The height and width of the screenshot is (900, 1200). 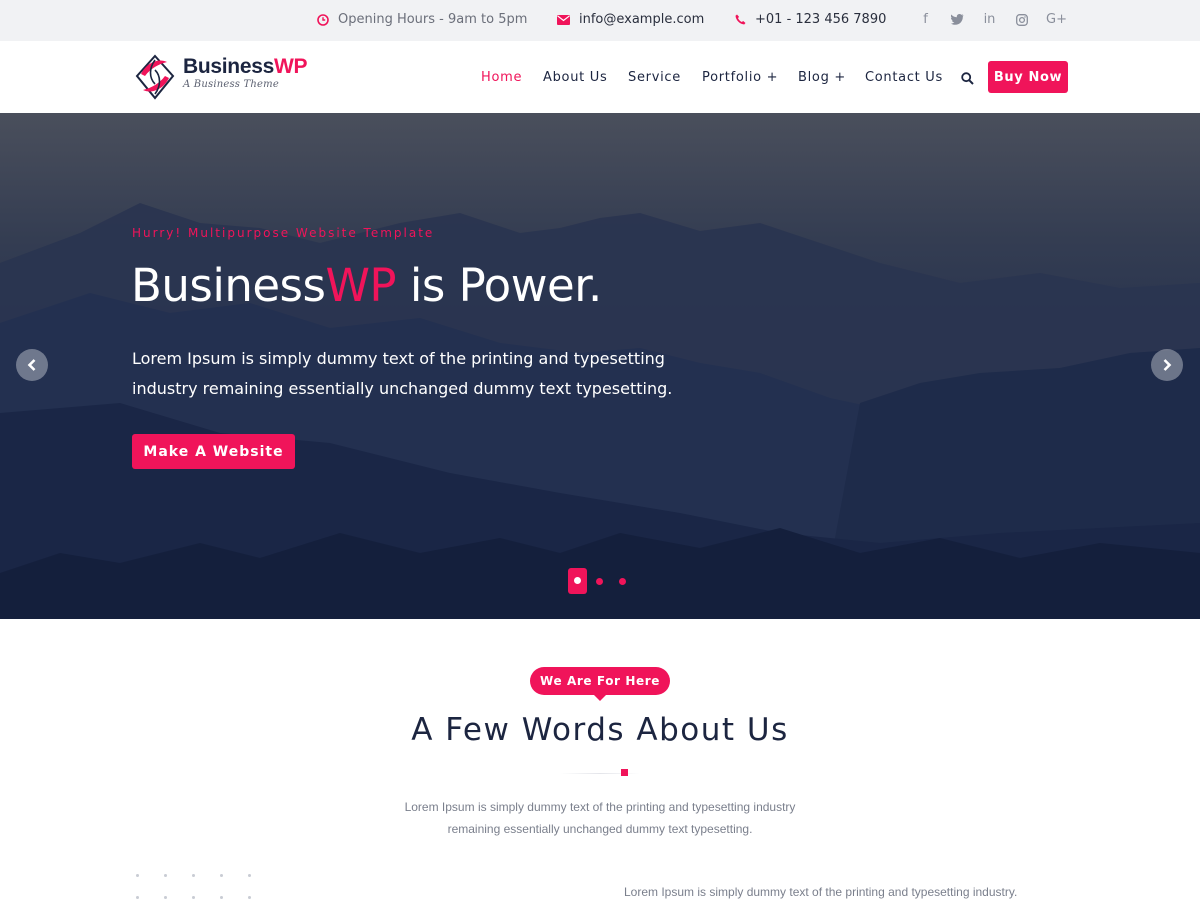 I want to click on title-divider, so click(x=600, y=773).